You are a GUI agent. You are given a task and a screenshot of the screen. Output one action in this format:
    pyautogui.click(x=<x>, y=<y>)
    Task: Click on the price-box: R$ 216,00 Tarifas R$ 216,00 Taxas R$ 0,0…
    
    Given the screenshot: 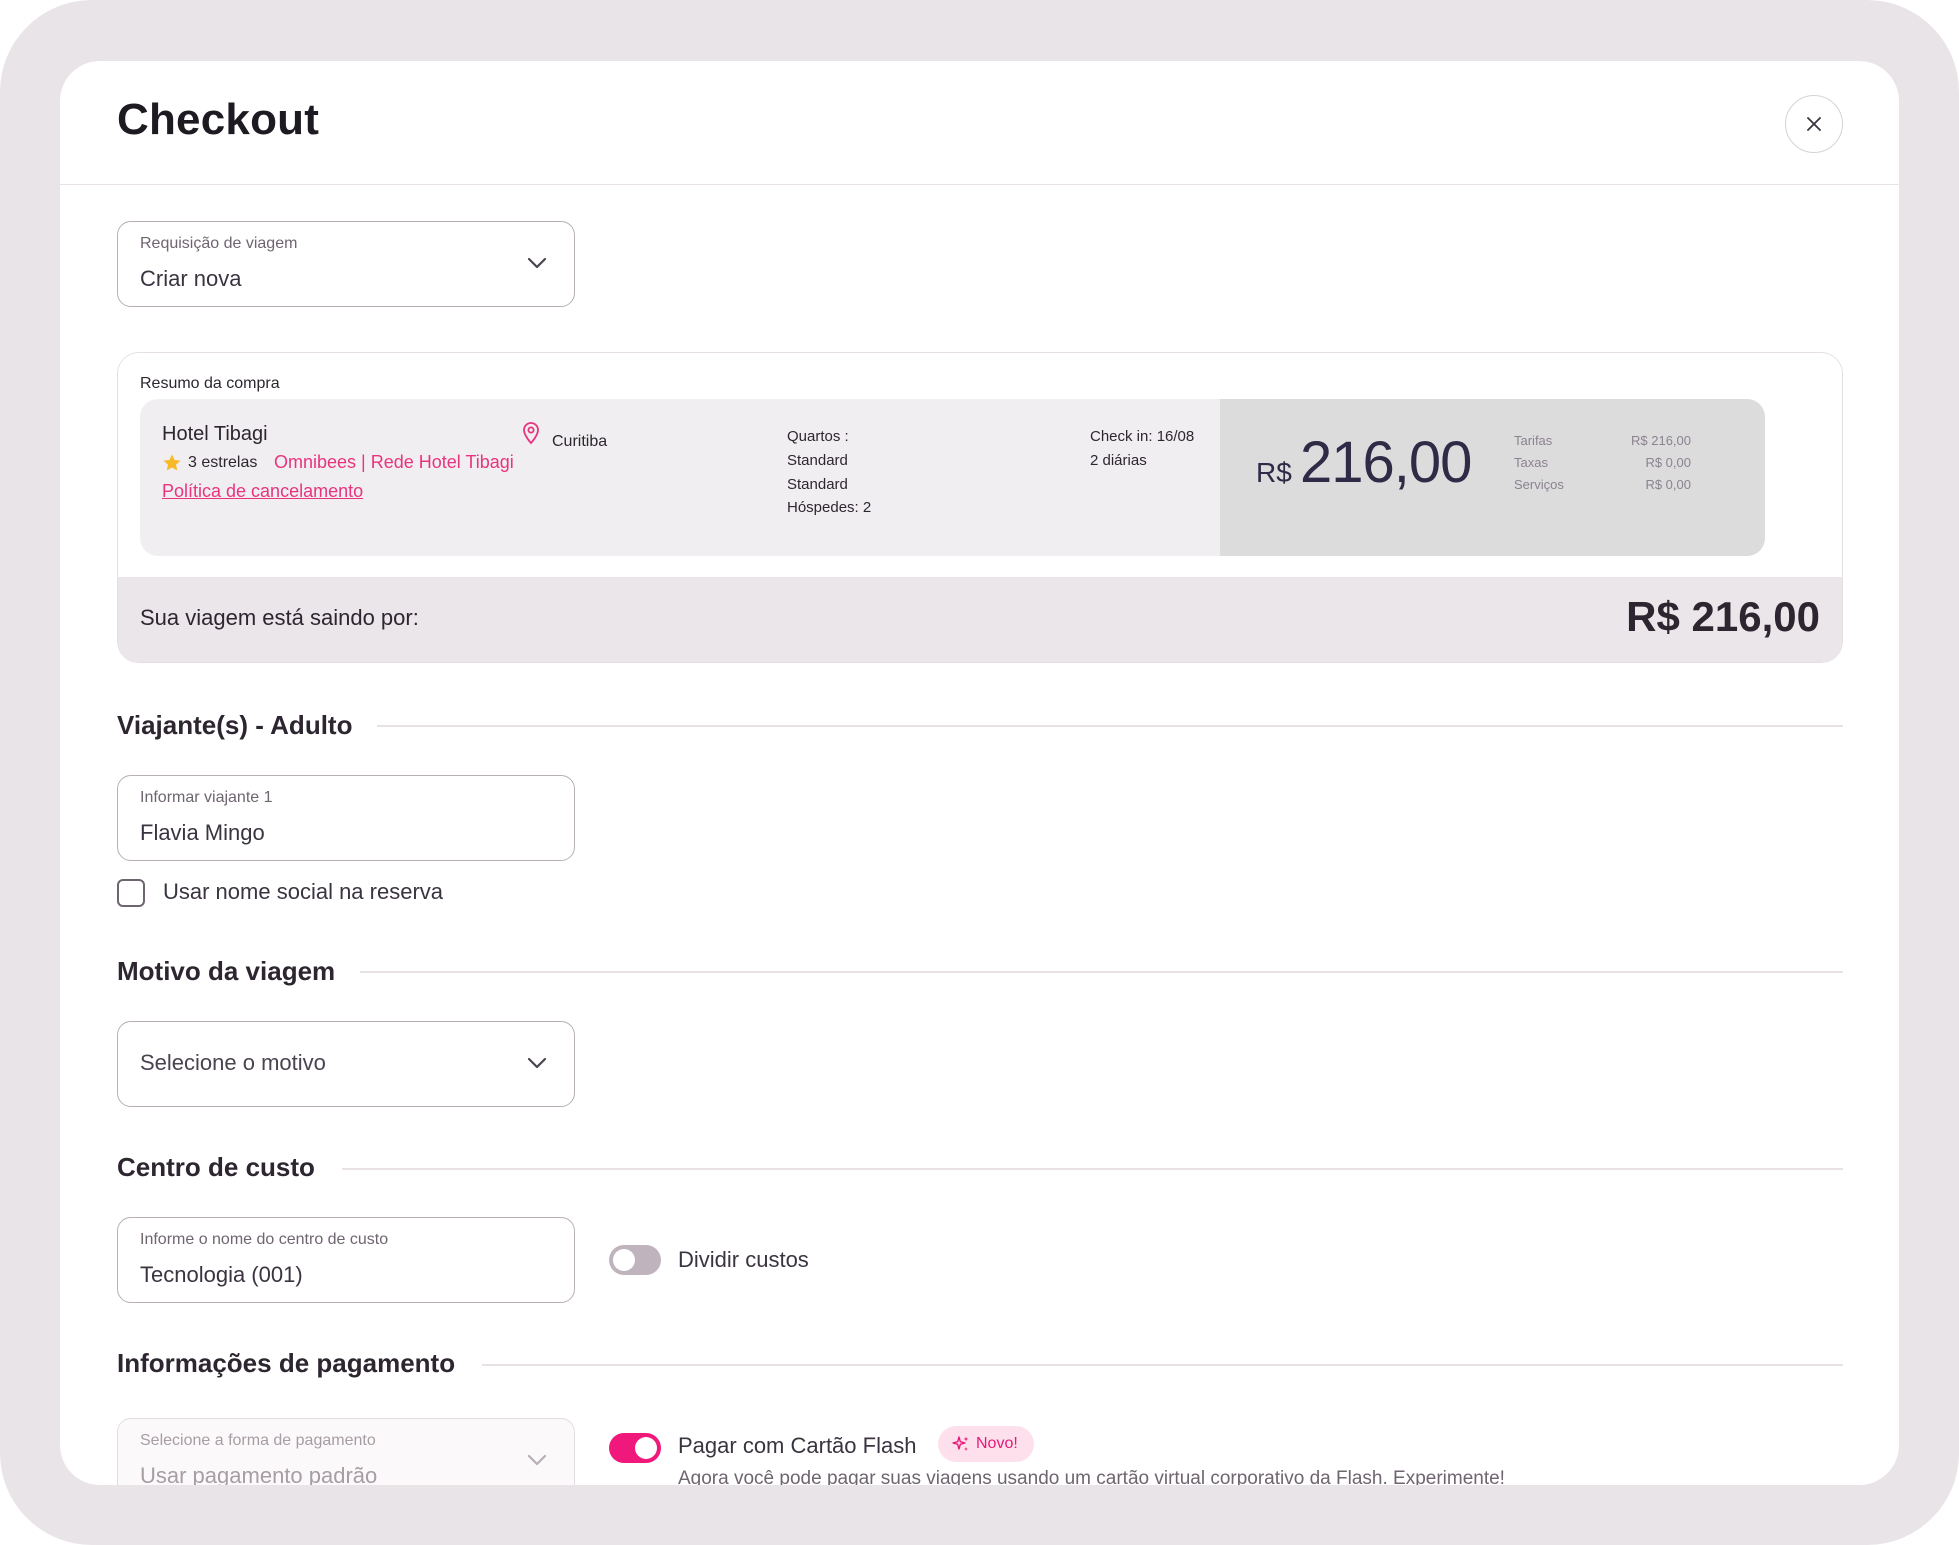 What is the action you would take?
    pyautogui.click(x=1492, y=477)
    